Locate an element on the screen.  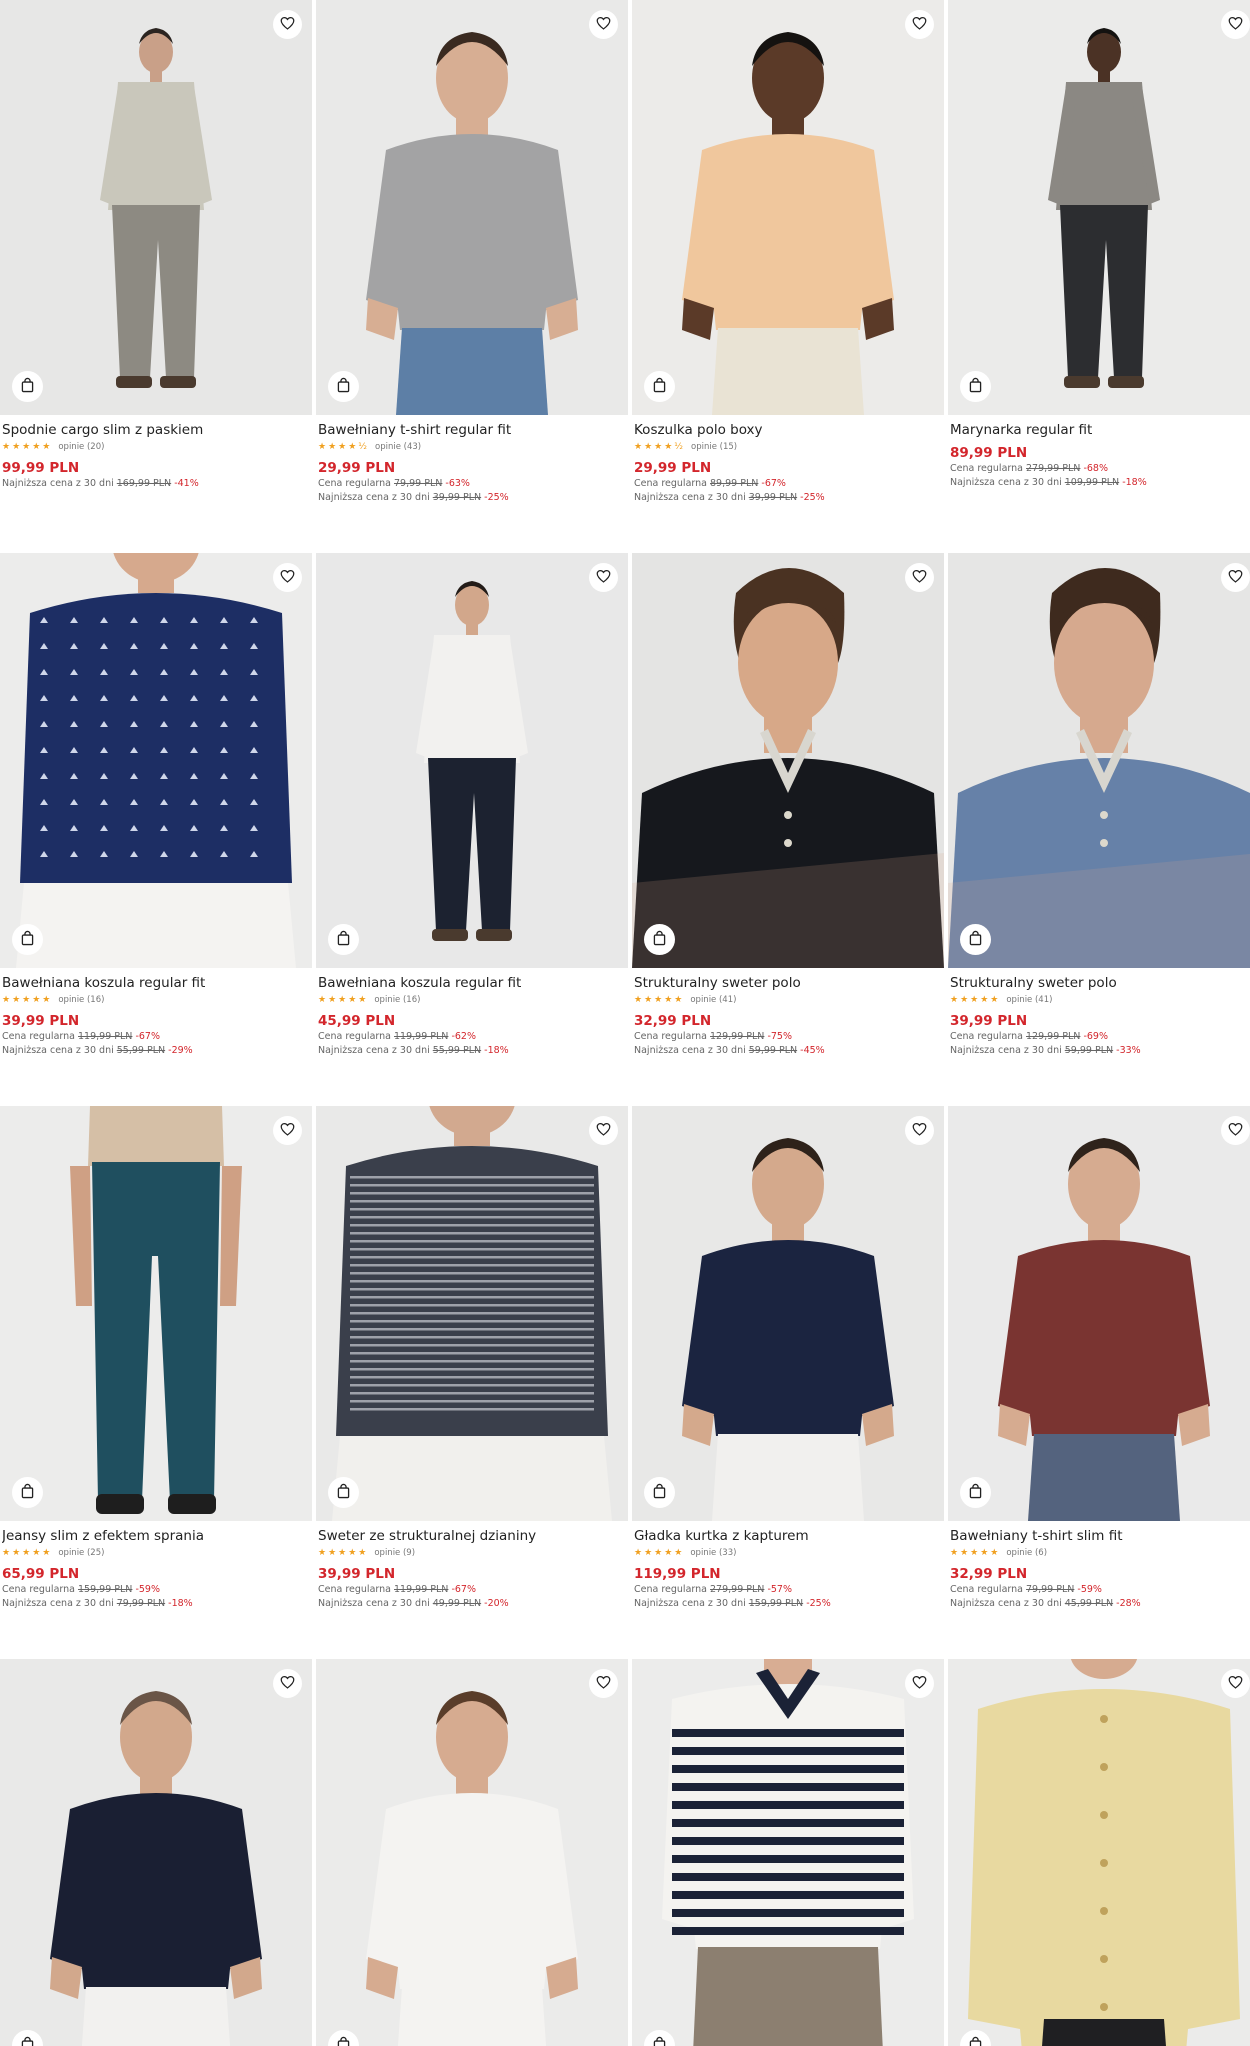
product-title: Koszulka polo boxy is located at coordinates (788, 430).